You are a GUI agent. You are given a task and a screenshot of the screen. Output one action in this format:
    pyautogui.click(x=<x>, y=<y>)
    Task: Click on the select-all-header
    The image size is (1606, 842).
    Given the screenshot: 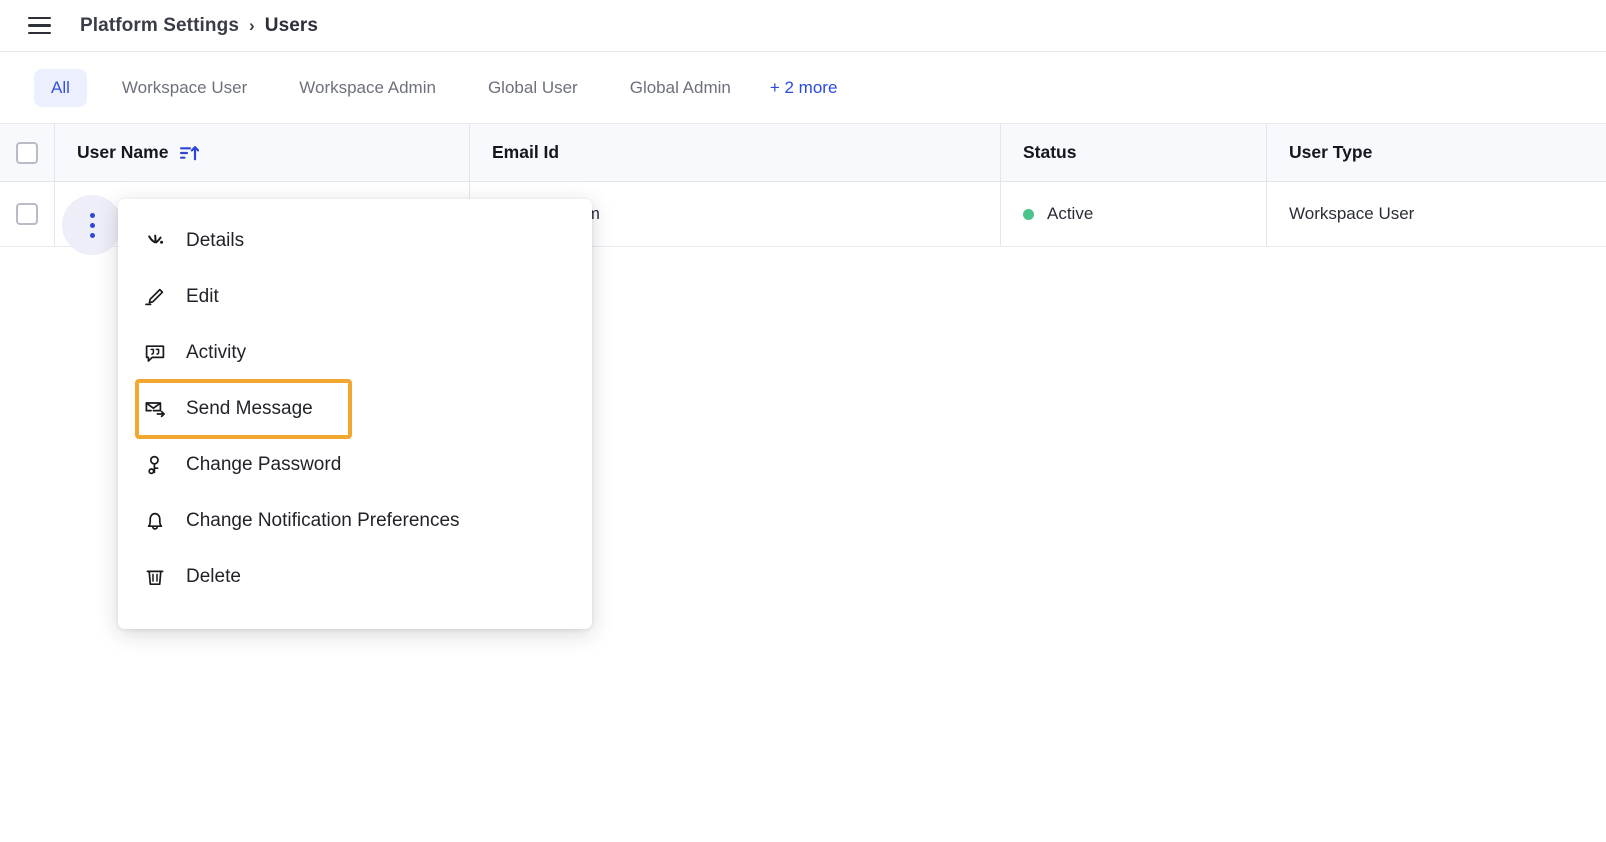 What is the action you would take?
    pyautogui.click(x=27, y=152)
    